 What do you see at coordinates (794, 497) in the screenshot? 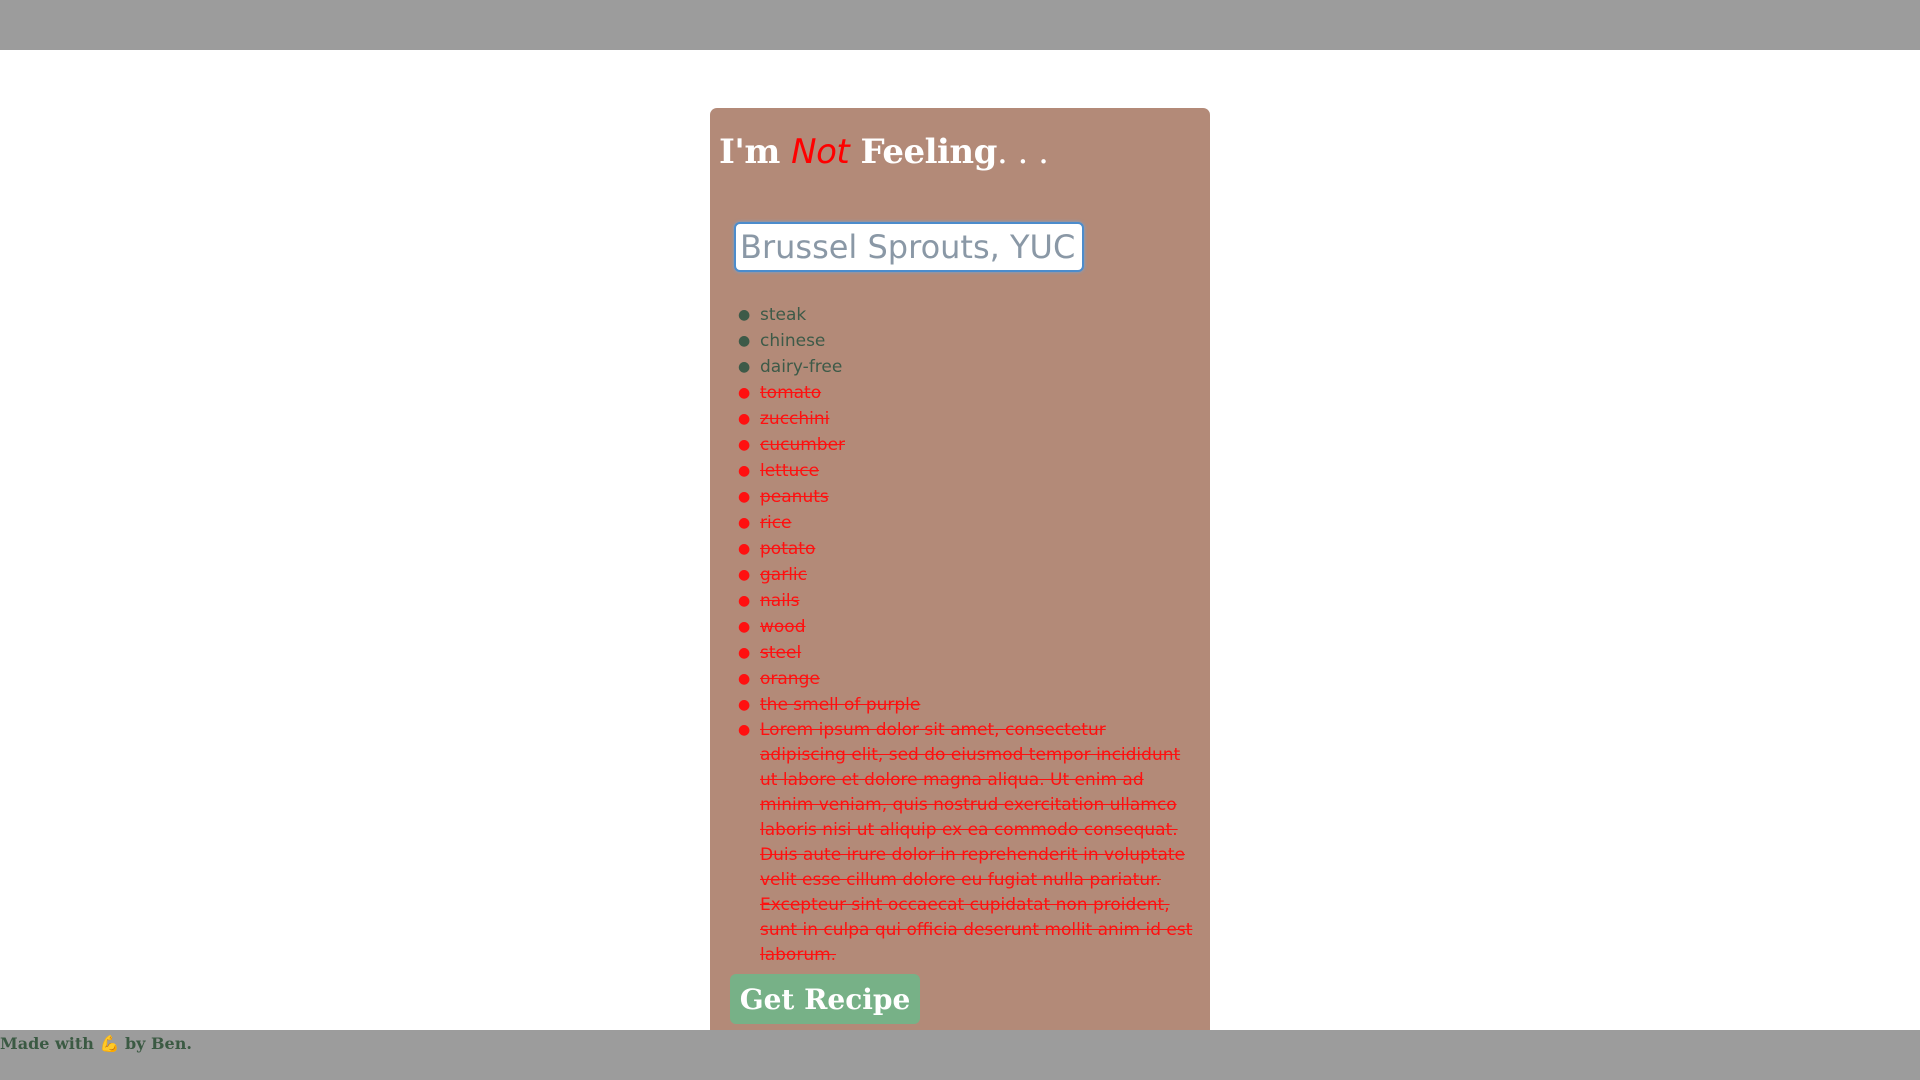
I see `food-item-label: peanuts` at bounding box center [794, 497].